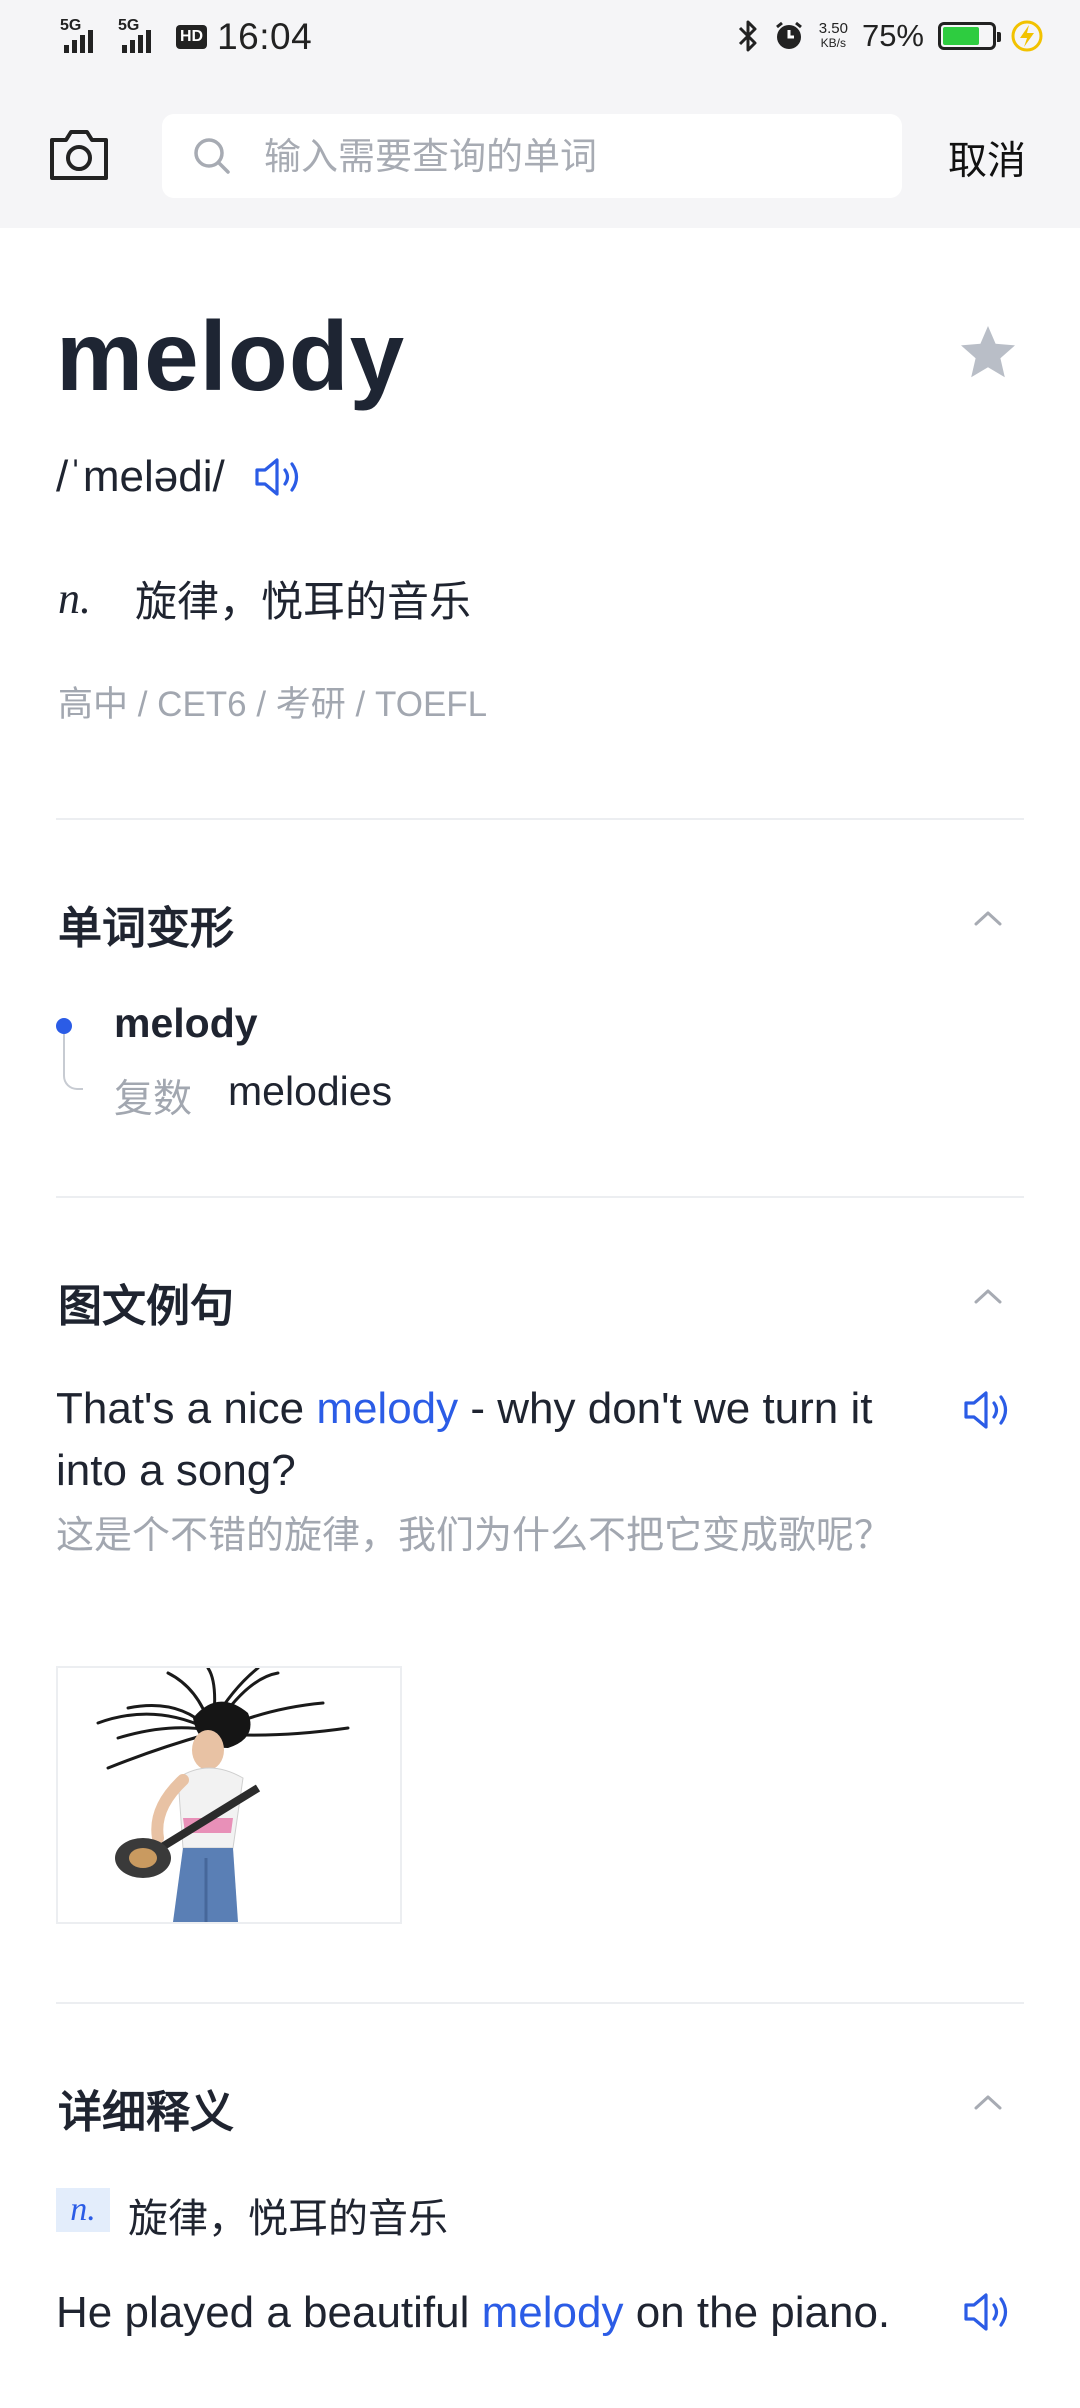  What do you see at coordinates (265, 36) in the screenshot?
I see `status-time: 16:04` at bounding box center [265, 36].